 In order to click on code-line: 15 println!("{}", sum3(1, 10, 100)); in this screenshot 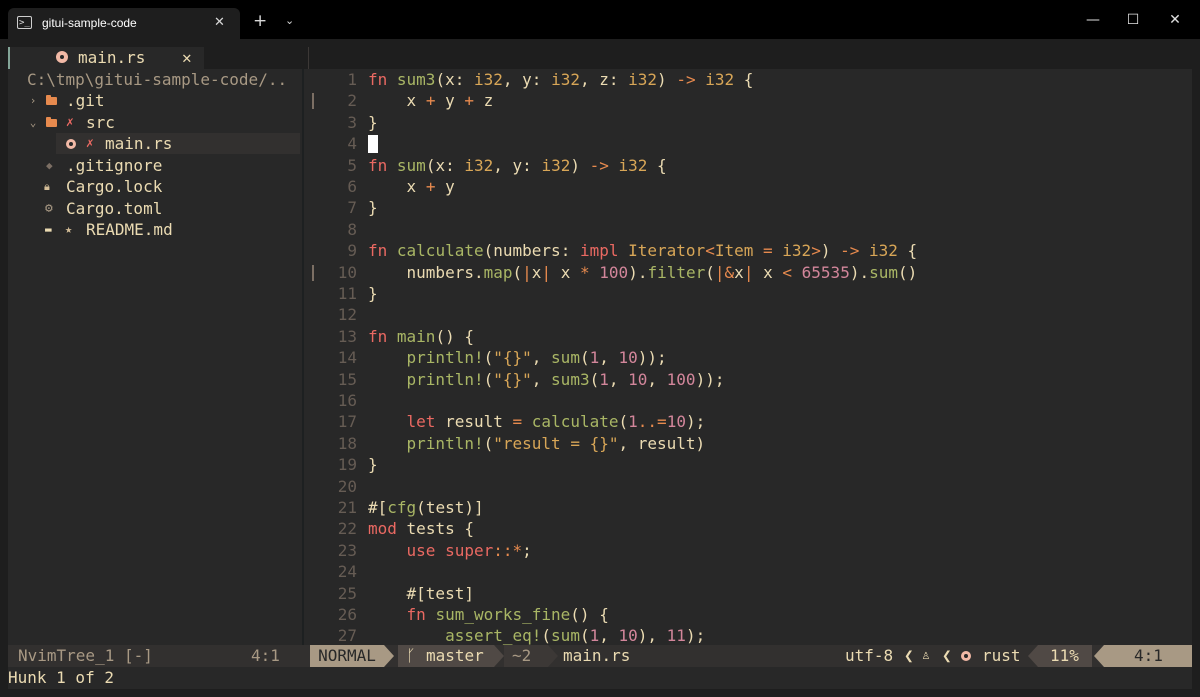, I will do `click(748, 379)`.